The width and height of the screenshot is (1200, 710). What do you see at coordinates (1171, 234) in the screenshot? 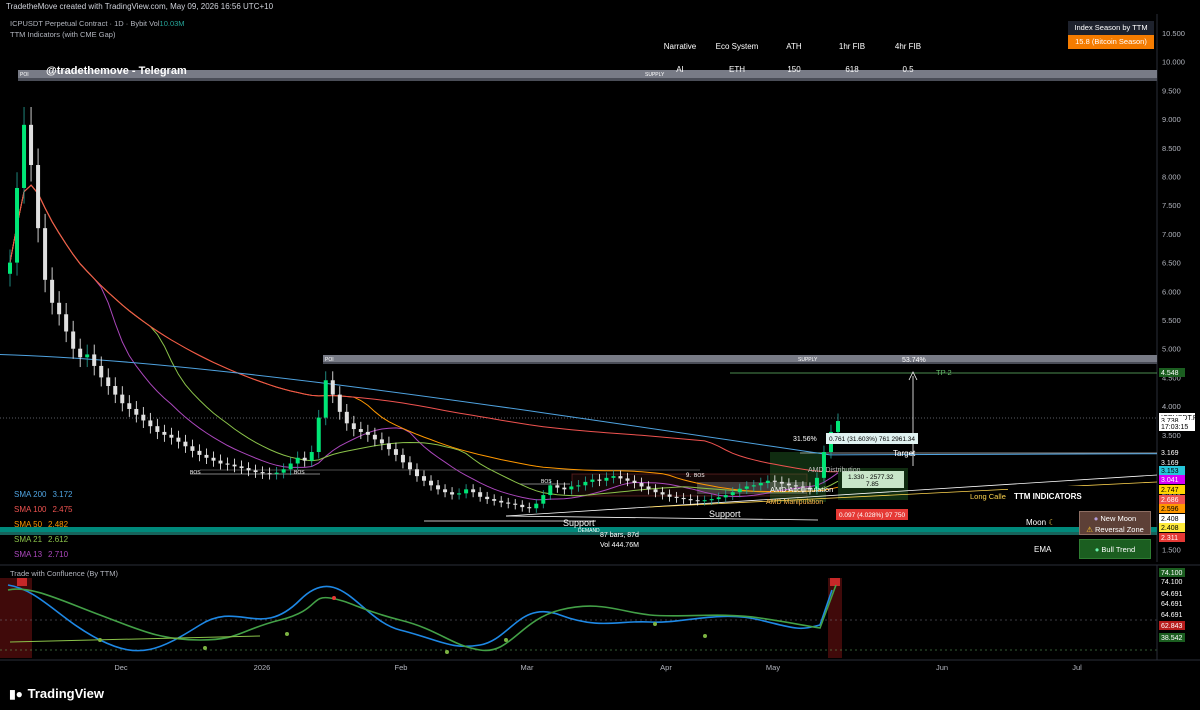
I see `price-axis-label: 7.000` at bounding box center [1171, 234].